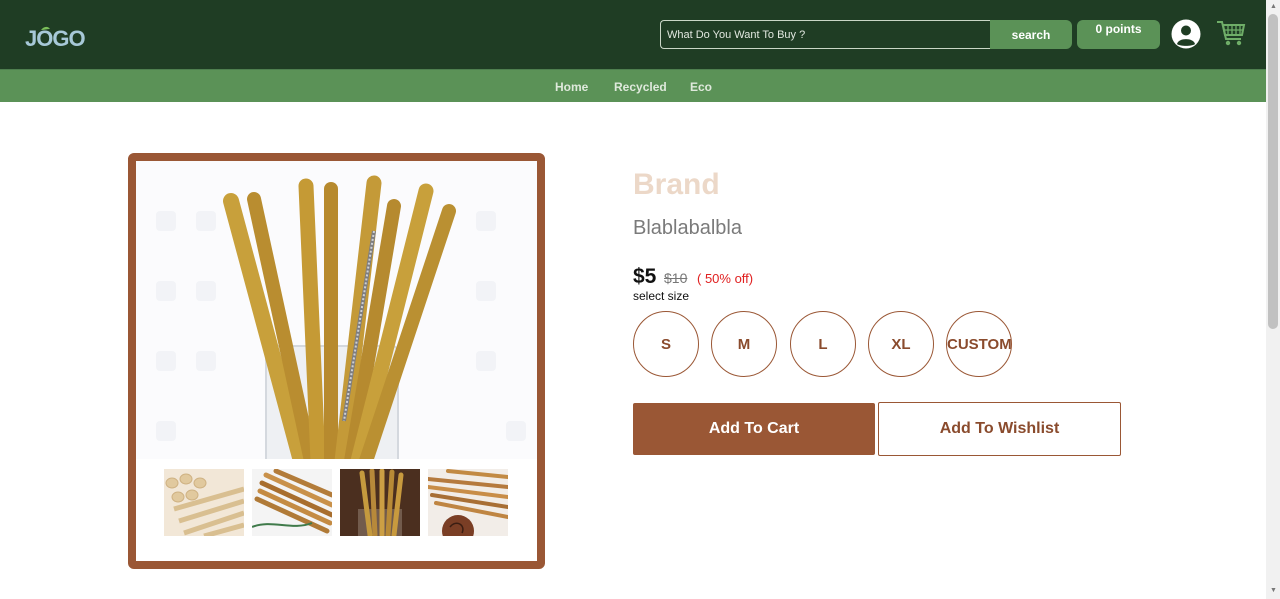  I want to click on product-price: $5, so click(645, 276).